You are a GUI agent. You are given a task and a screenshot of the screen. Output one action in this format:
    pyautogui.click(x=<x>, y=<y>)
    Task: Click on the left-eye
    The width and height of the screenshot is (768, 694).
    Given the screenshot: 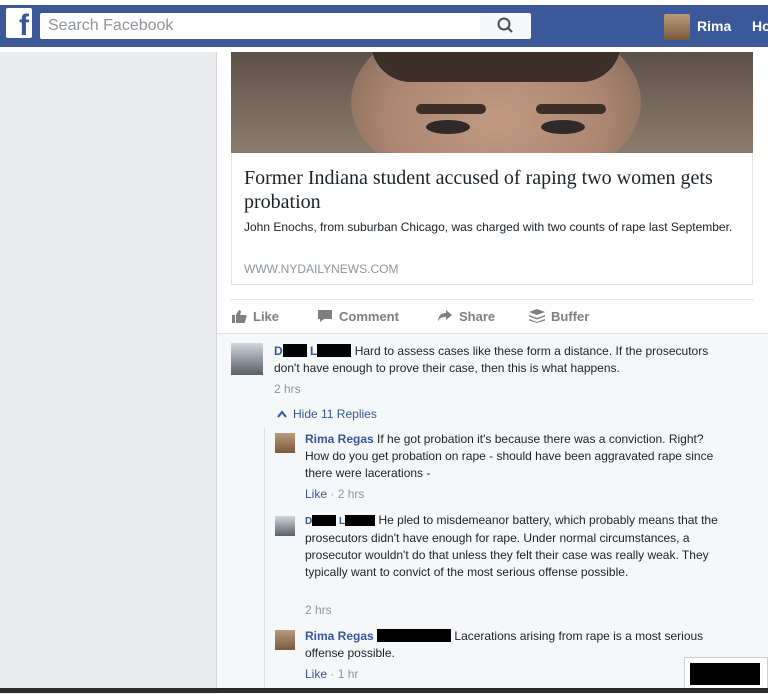 What is the action you would take?
    pyautogui.click(x=448, y=127)
    